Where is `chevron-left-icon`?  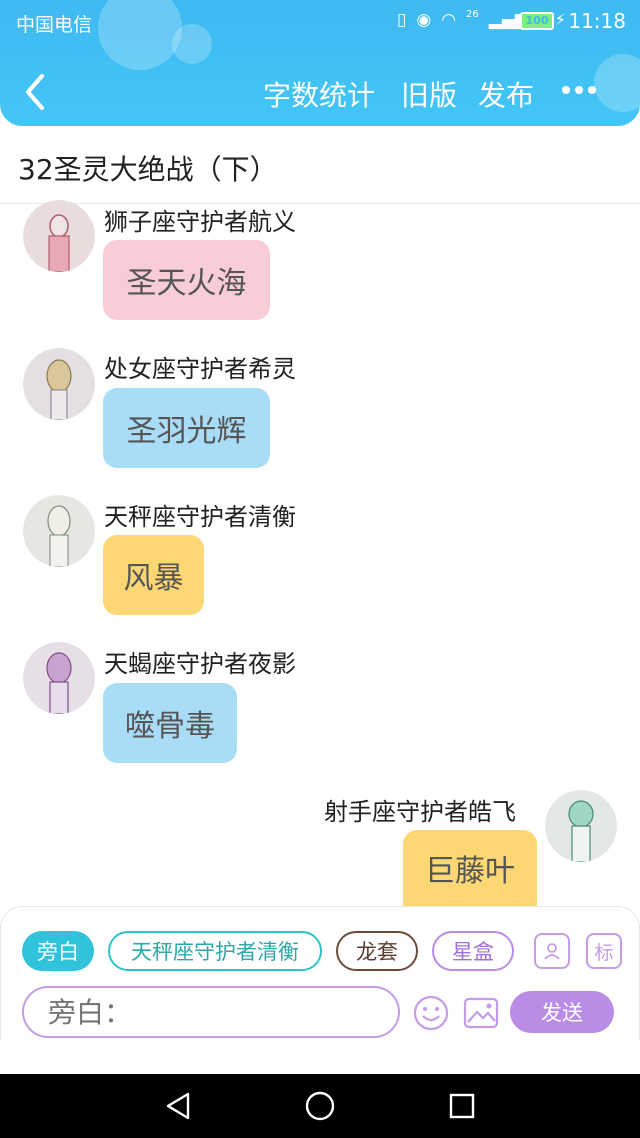
chevron-left-icon is located at coordinates (35, 92).